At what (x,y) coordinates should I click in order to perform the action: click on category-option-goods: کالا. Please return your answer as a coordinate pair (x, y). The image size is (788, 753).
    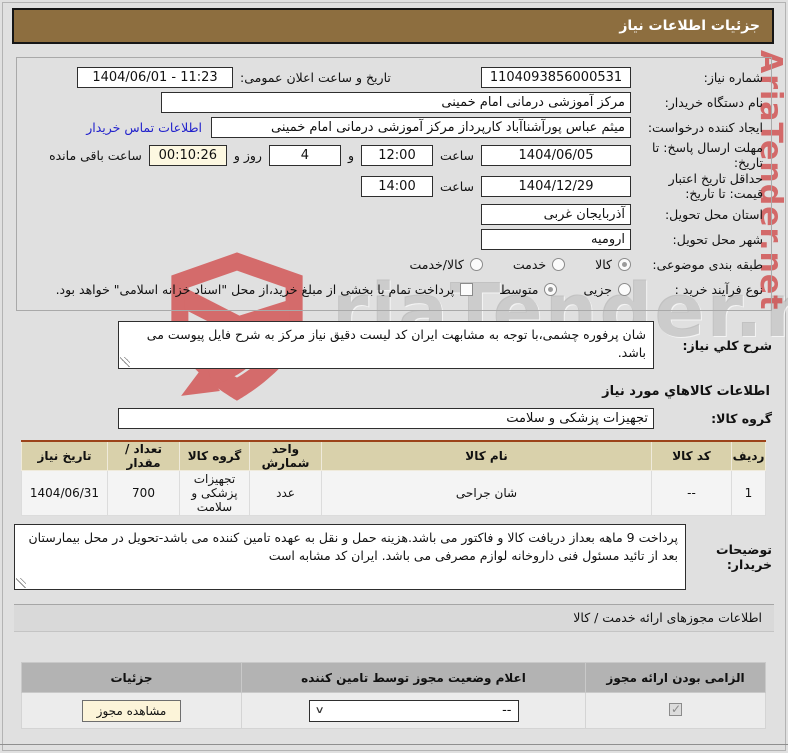
    Looking at the image, I should click on (613, 264).